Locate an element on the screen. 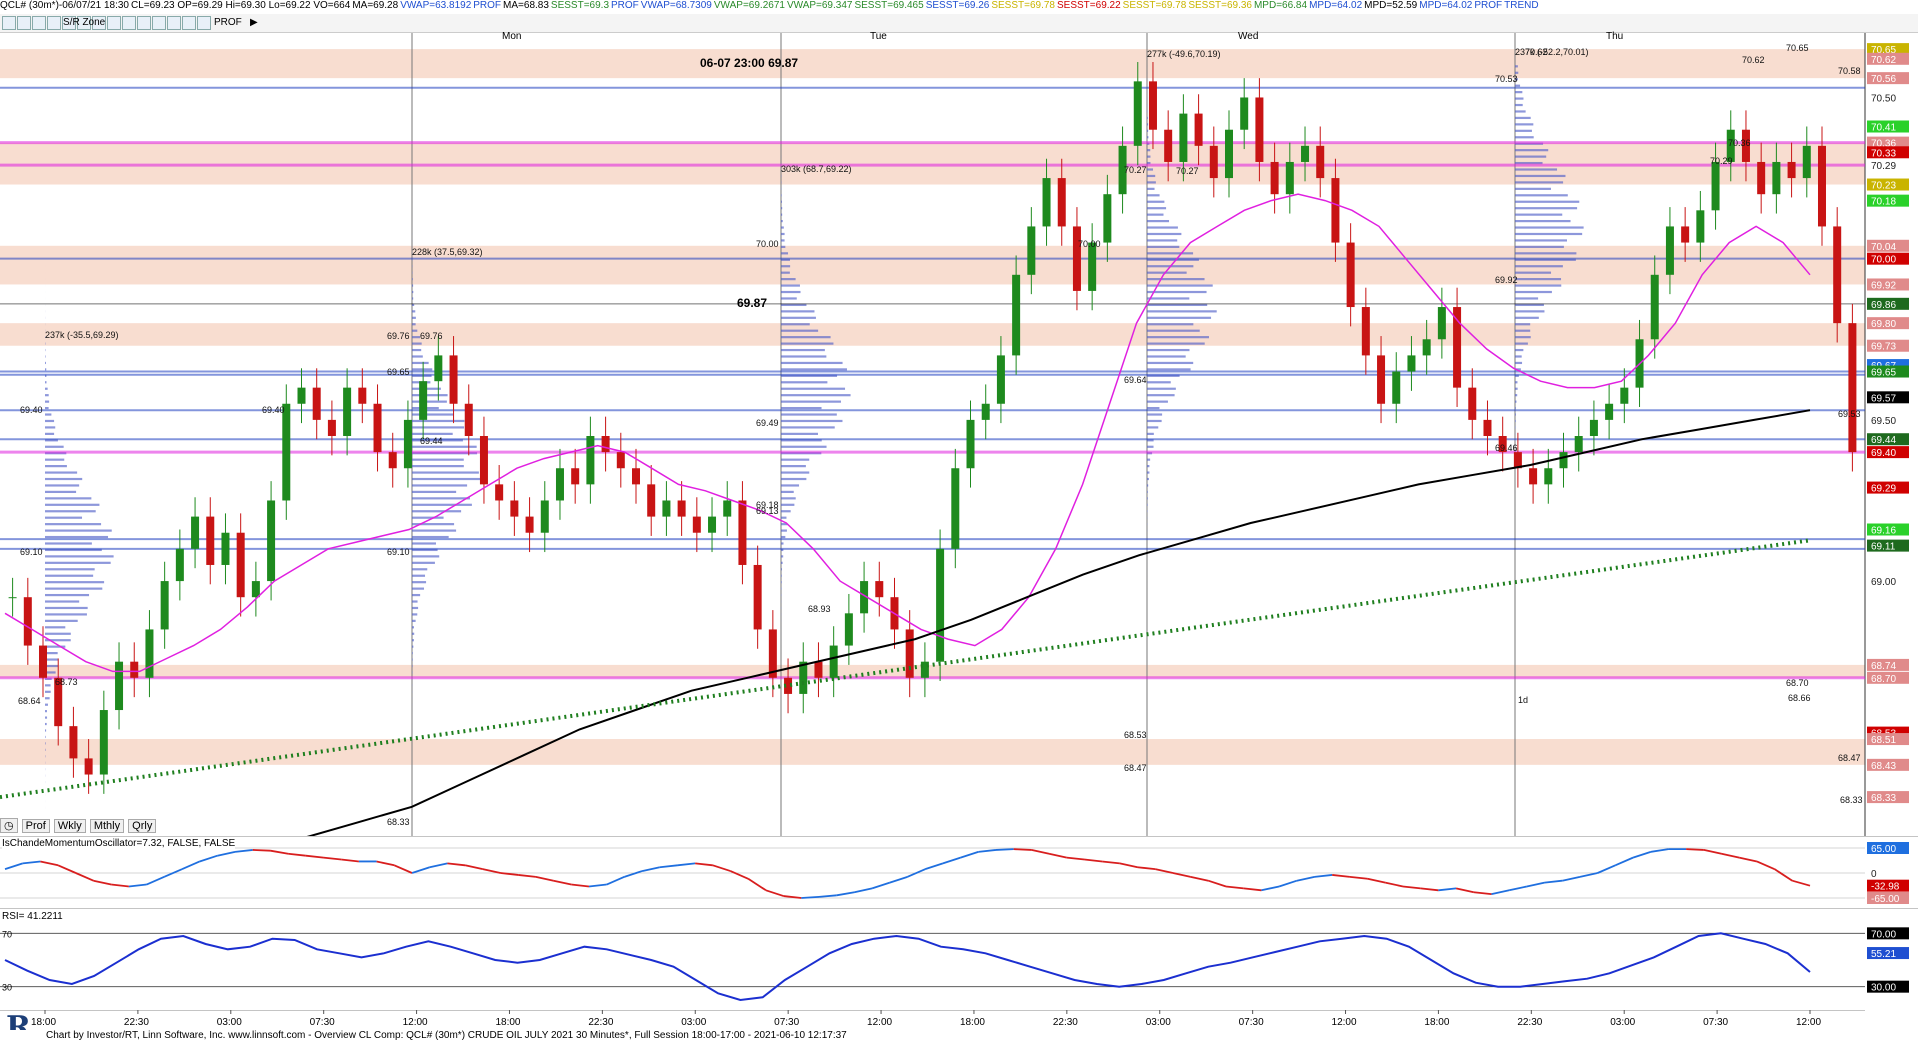  rsi-tag-1: 55.21 is located at coordinates (1883, 954).